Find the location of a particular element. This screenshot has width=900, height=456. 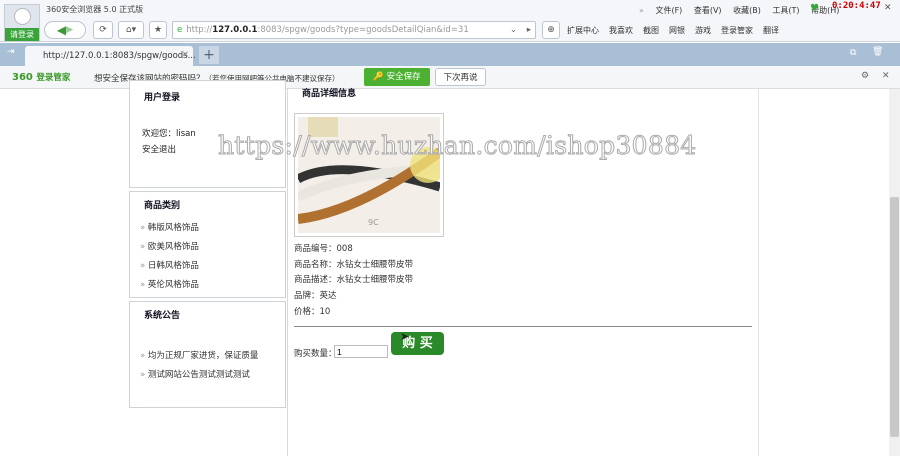

page-icon: e is located at coordinates (180, 30).